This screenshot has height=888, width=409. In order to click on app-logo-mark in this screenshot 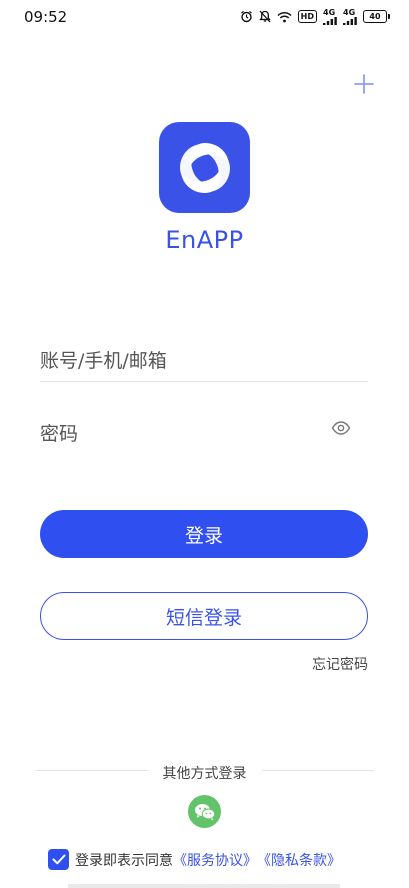, I will do `click(204, 167)`.